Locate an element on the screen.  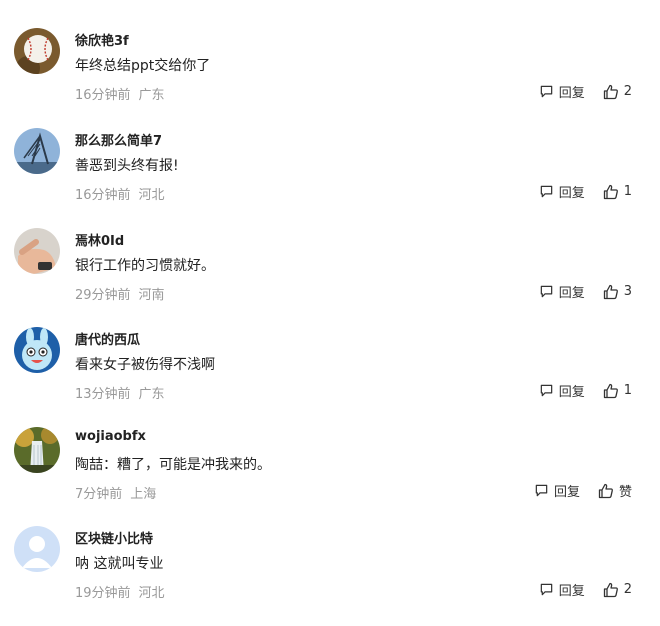
location: 河南 is located at coordinates (151, 295).